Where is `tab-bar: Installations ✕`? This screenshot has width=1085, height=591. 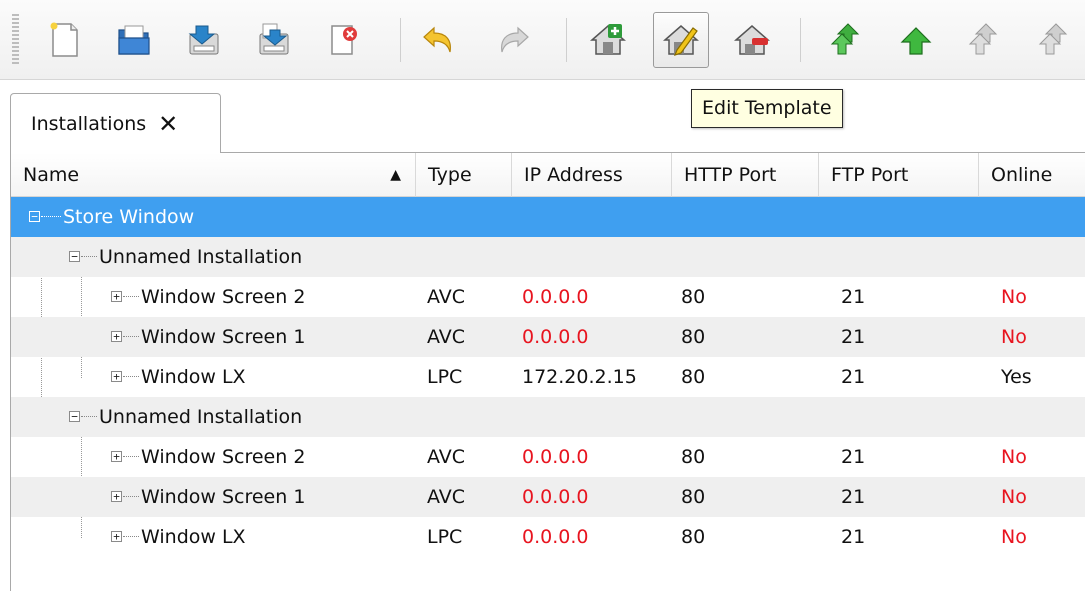 tab-bar: Installations ✕ is located at coordinates (542, 117).